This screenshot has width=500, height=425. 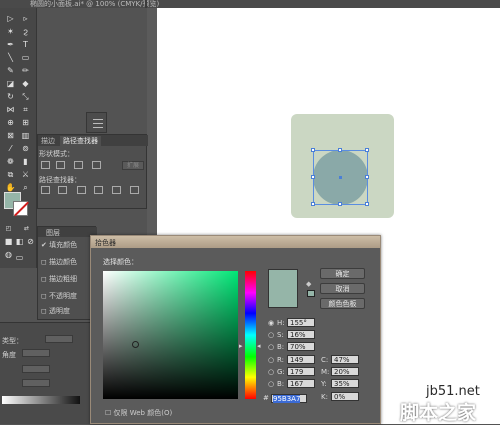 What do you see at coordinates (345, 396) in the screenshot?
I see `k-input: 0%` at bounding box center [345, 396].